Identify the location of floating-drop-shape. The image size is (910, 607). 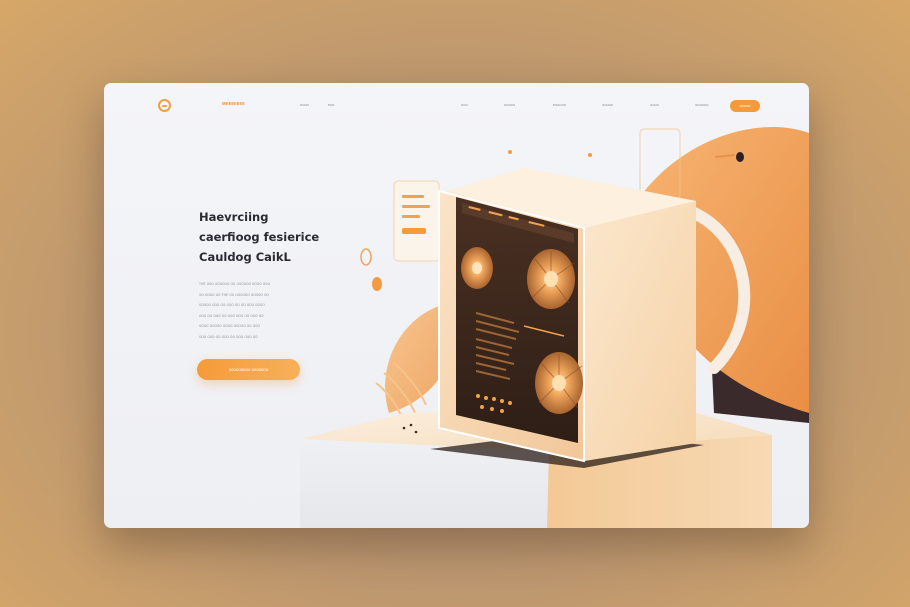
(377, 284).